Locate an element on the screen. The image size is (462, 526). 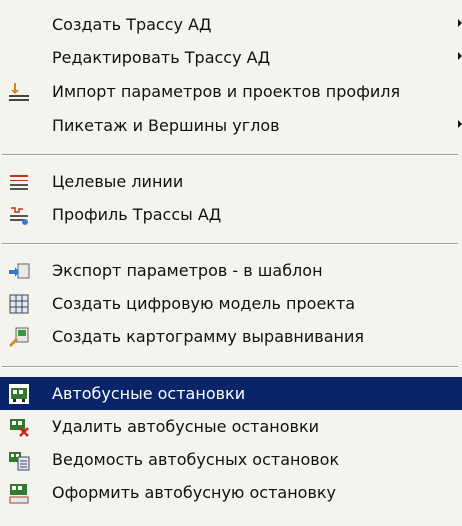
target-lines-icon is located at coordinates (19, 182).